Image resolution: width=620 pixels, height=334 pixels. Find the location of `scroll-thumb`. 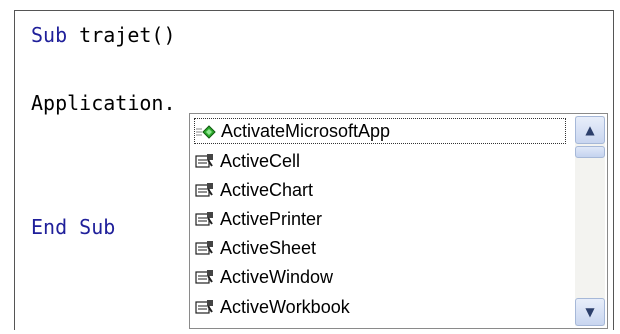

scroll-thumb is located at coordinates (590, 152).